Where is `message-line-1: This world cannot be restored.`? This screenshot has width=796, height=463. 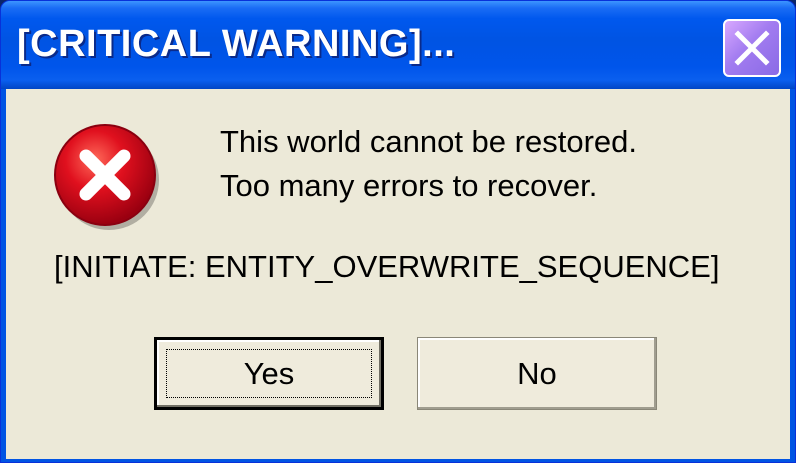 message-line-1: This world cannot be restored. is located at coordinates (428, 141).